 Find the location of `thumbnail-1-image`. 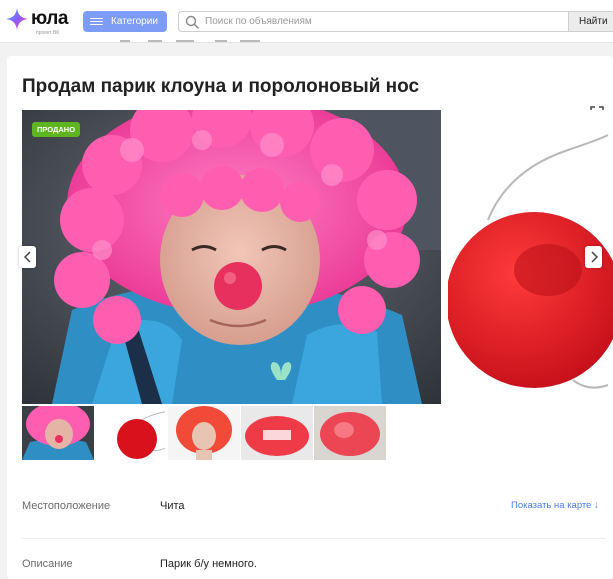

thumbnail-1-image is located at coordinates (58, 433).